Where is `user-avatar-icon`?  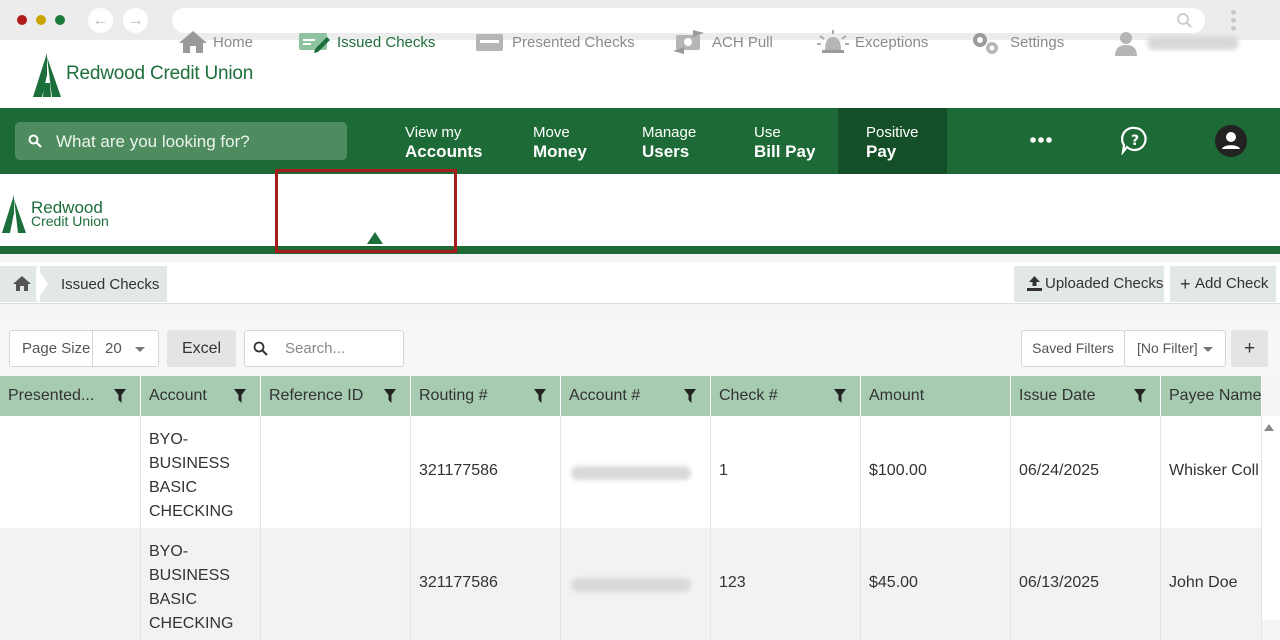
user-avatar-icon is located at coordinates (1231, 141).